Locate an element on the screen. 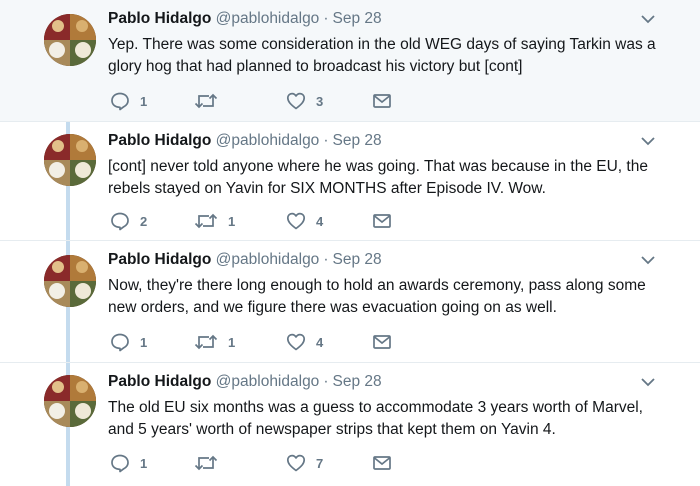  like-button: 3 is located at coordinates (304, 101).